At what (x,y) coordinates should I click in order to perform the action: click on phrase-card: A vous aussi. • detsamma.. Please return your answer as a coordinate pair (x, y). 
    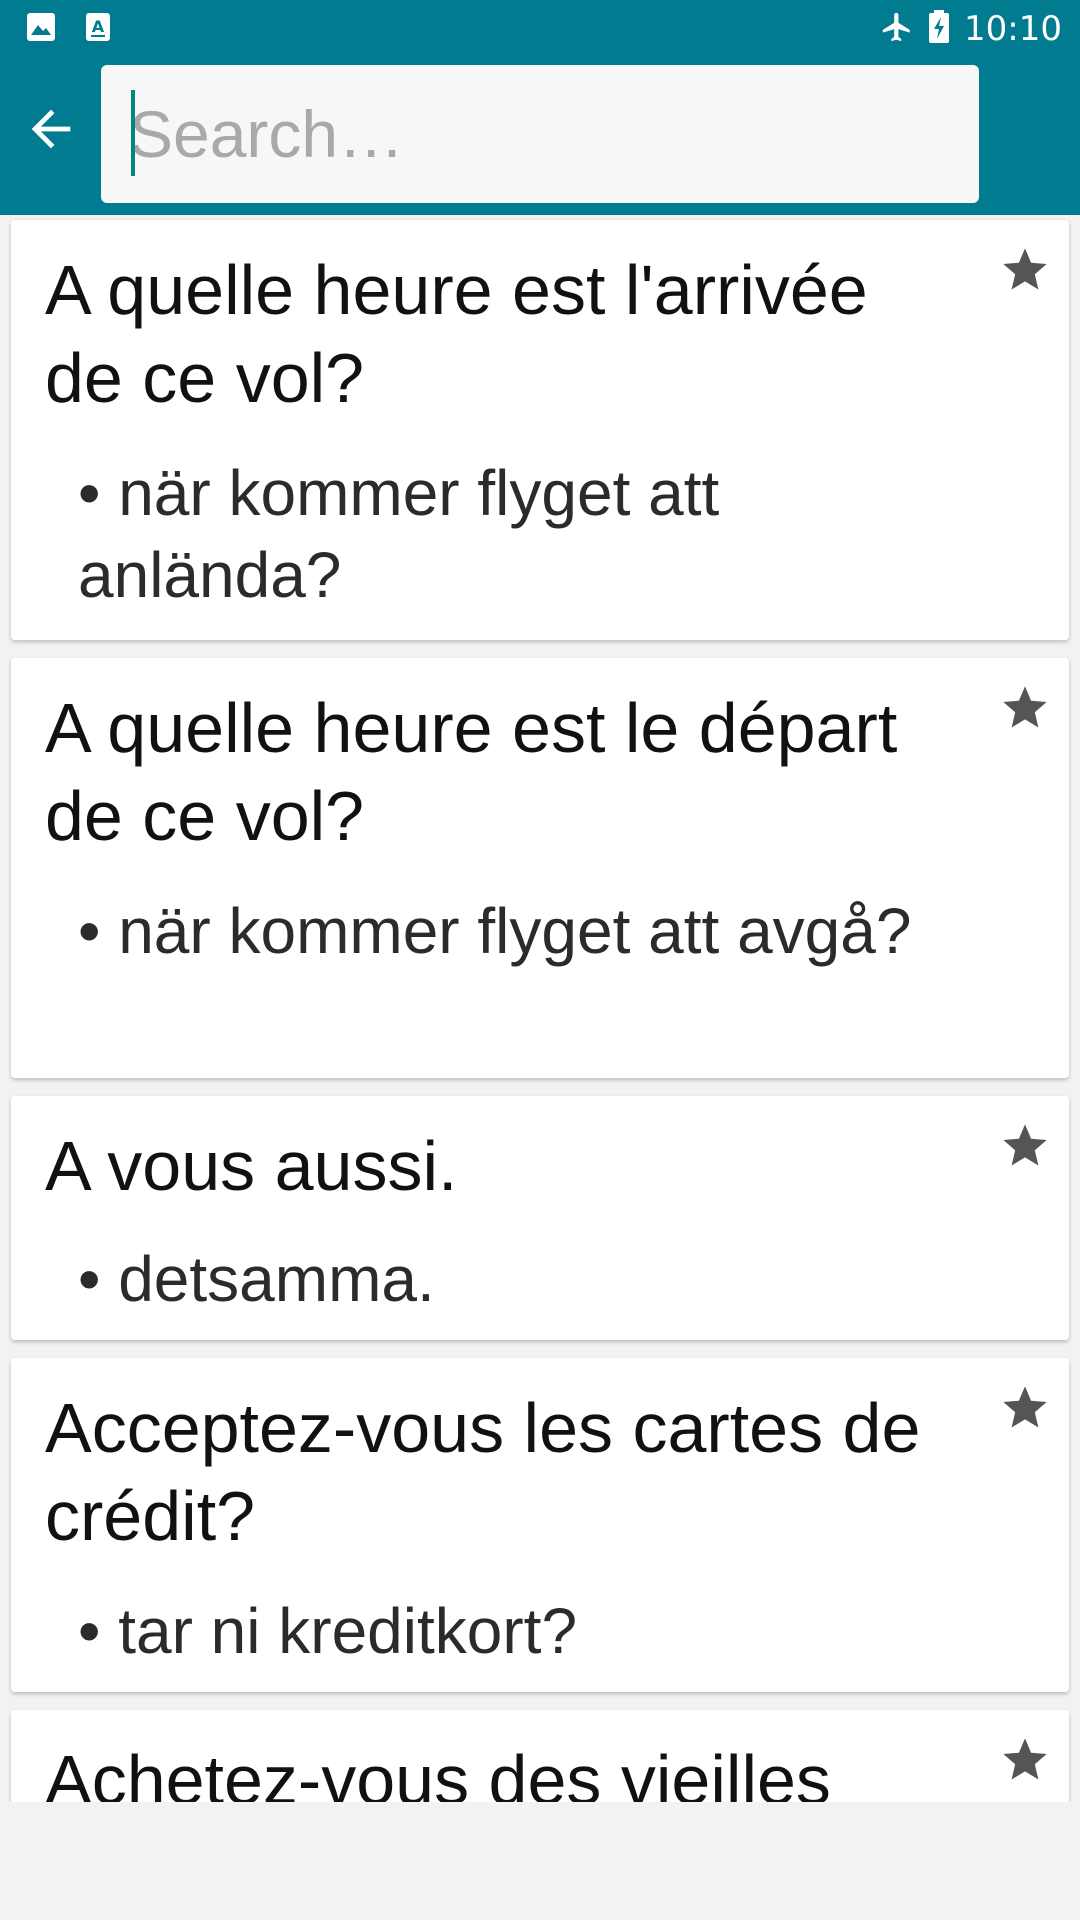
    Looking at the image, I should click on (540, 1218).